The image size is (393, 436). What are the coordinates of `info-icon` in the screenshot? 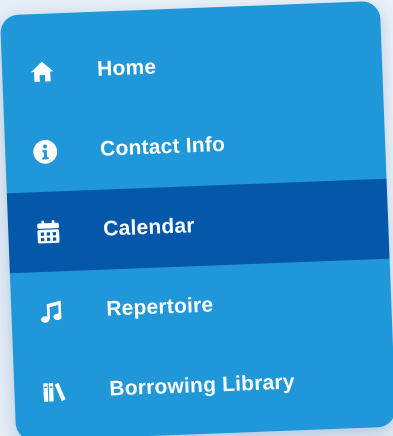 It's located at (45, 151).